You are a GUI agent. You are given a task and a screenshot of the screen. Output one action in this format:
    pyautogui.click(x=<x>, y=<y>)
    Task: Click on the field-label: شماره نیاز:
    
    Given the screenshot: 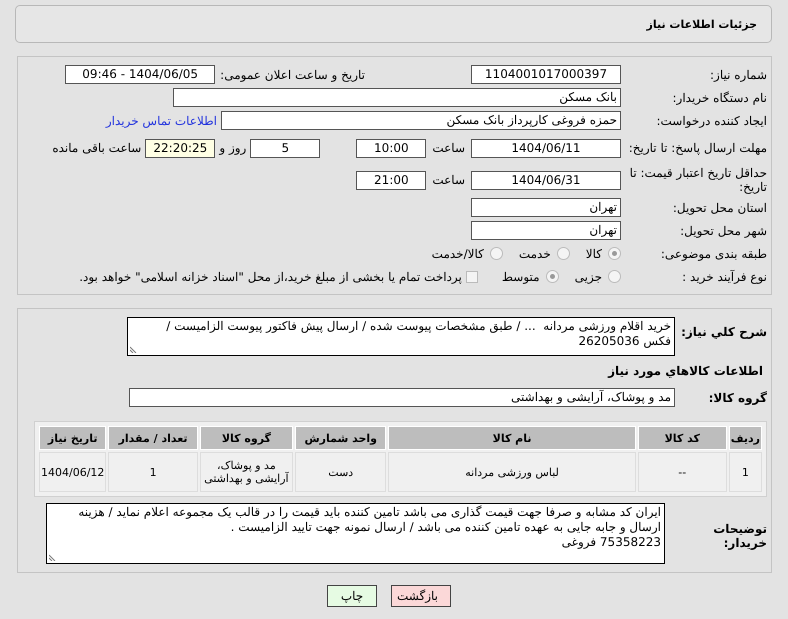 What is the action you would take?
    pyautogui.click(x=738, y=75)
    